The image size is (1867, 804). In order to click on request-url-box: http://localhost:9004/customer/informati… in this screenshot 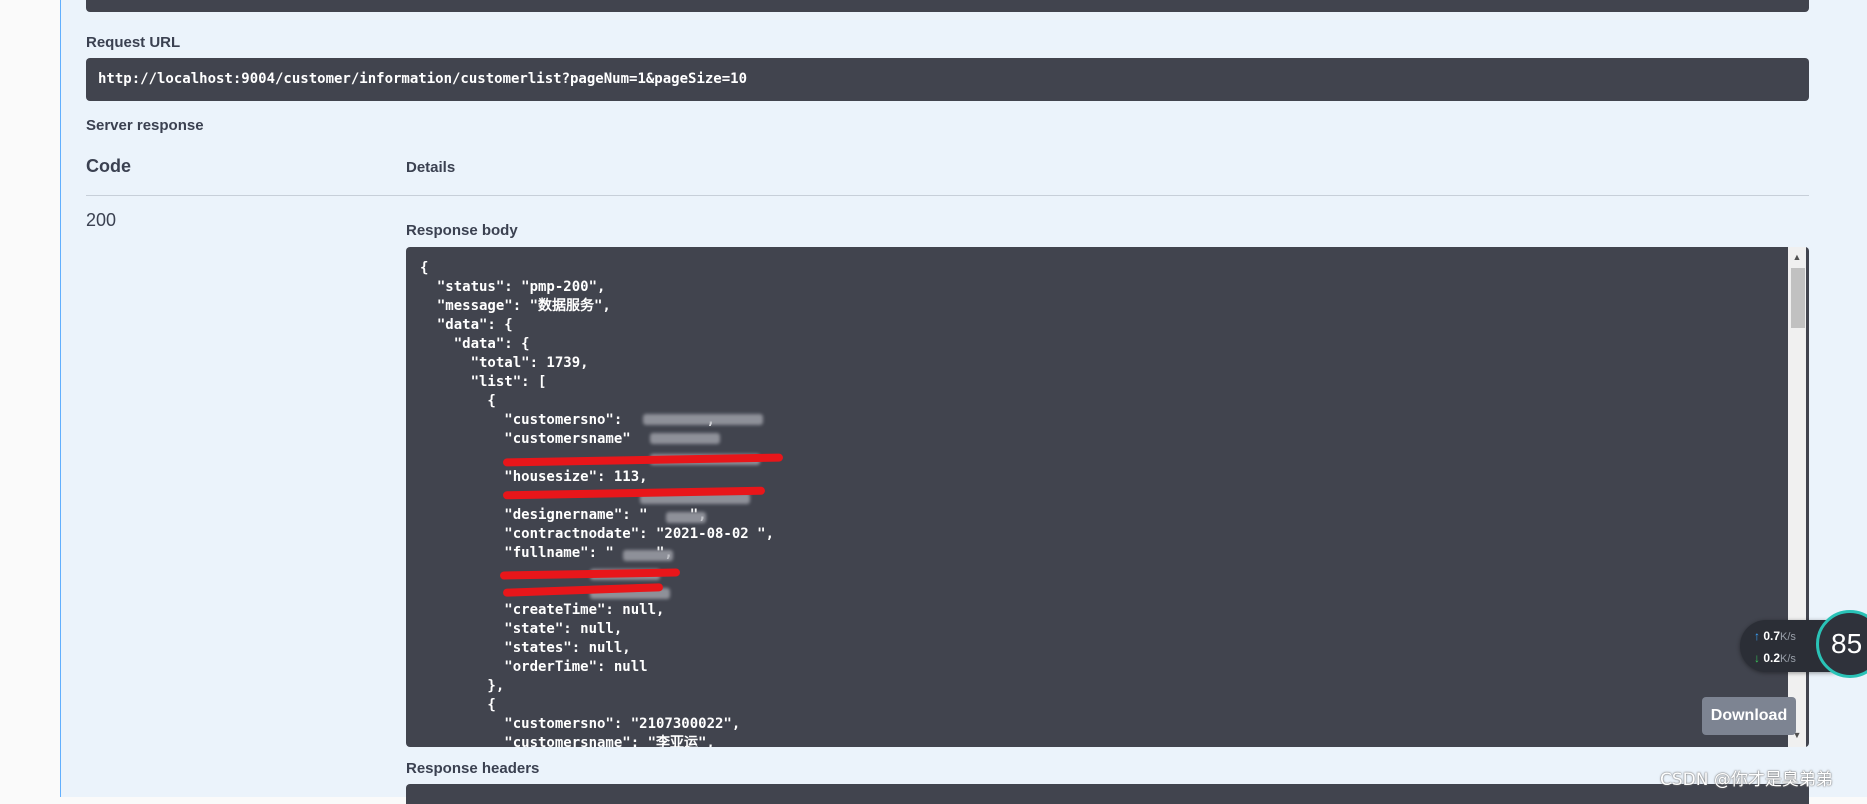, I will do `click(947, 79)`.